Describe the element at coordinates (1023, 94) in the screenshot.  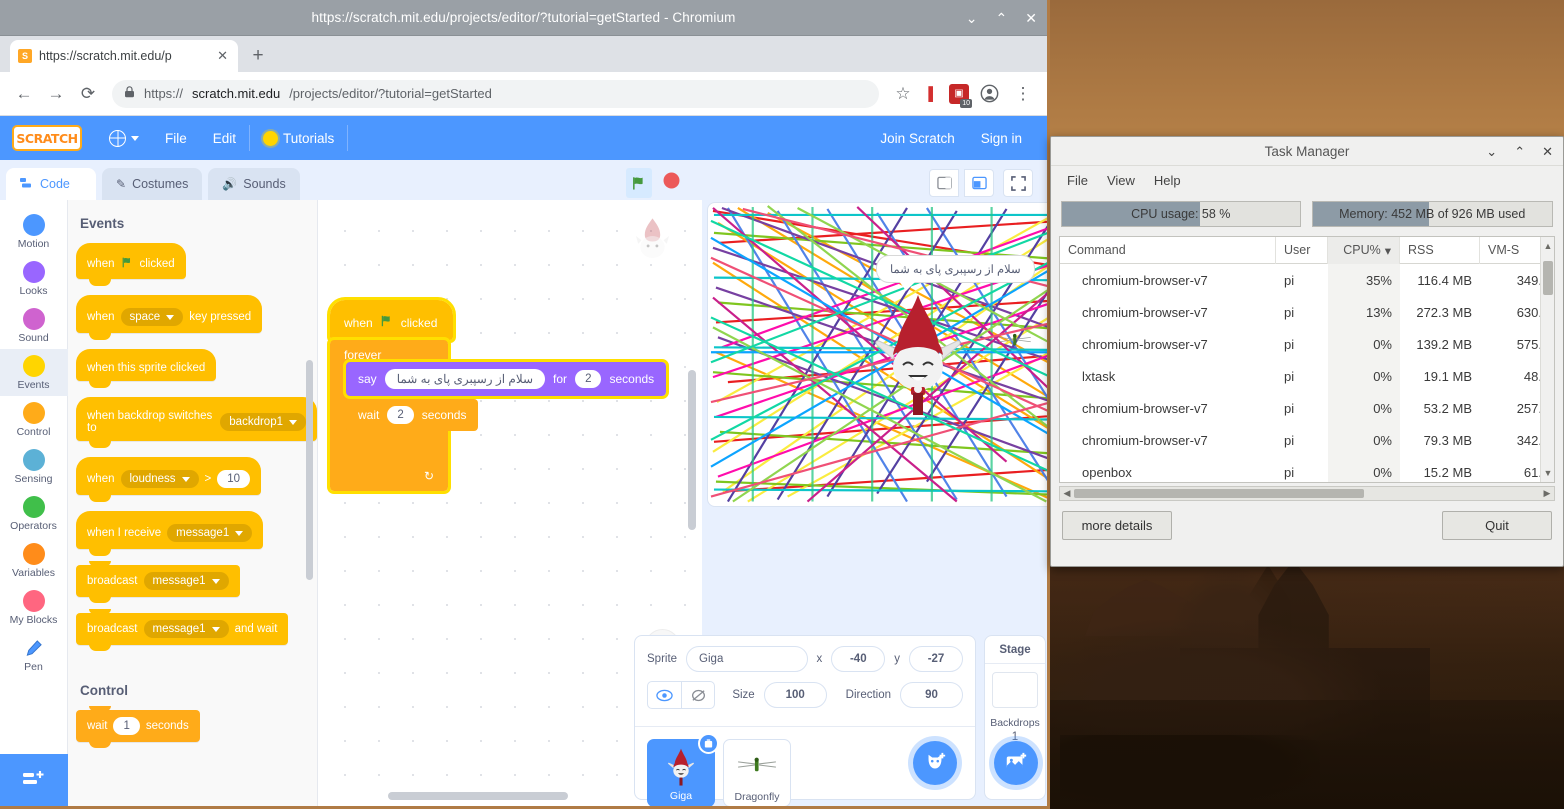
I see `browser-menu-icon: ⋮` at that location.